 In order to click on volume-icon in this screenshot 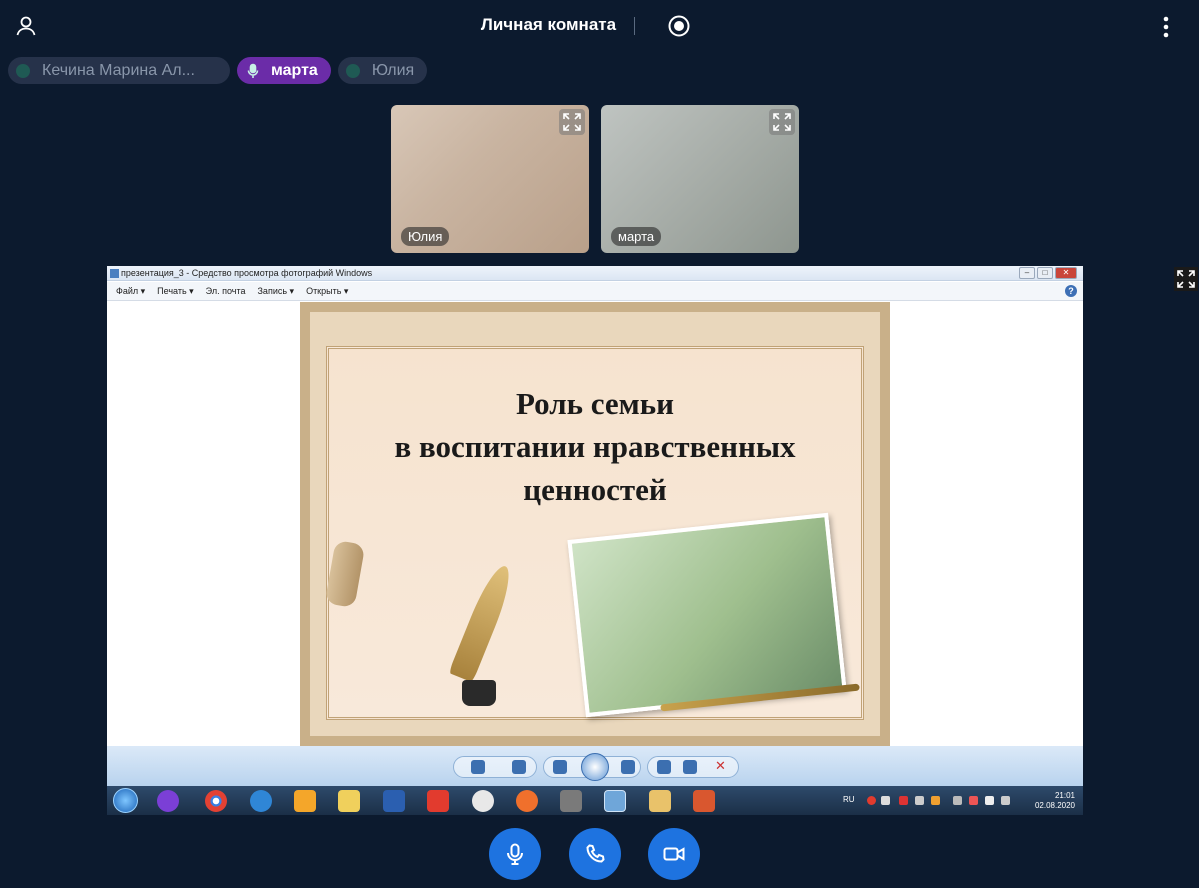, I will do `click(885, 800)`.